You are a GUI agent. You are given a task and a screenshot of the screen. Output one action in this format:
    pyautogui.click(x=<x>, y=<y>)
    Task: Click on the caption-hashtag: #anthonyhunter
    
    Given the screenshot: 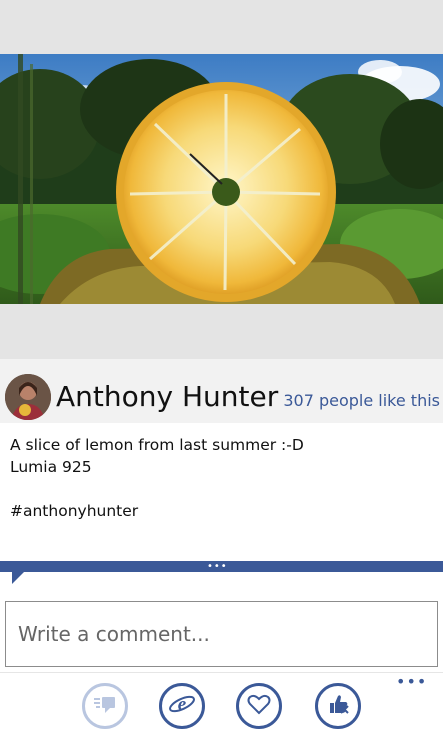 What is the action you would take?
    pyautogui.click(x=220, y=511)
    